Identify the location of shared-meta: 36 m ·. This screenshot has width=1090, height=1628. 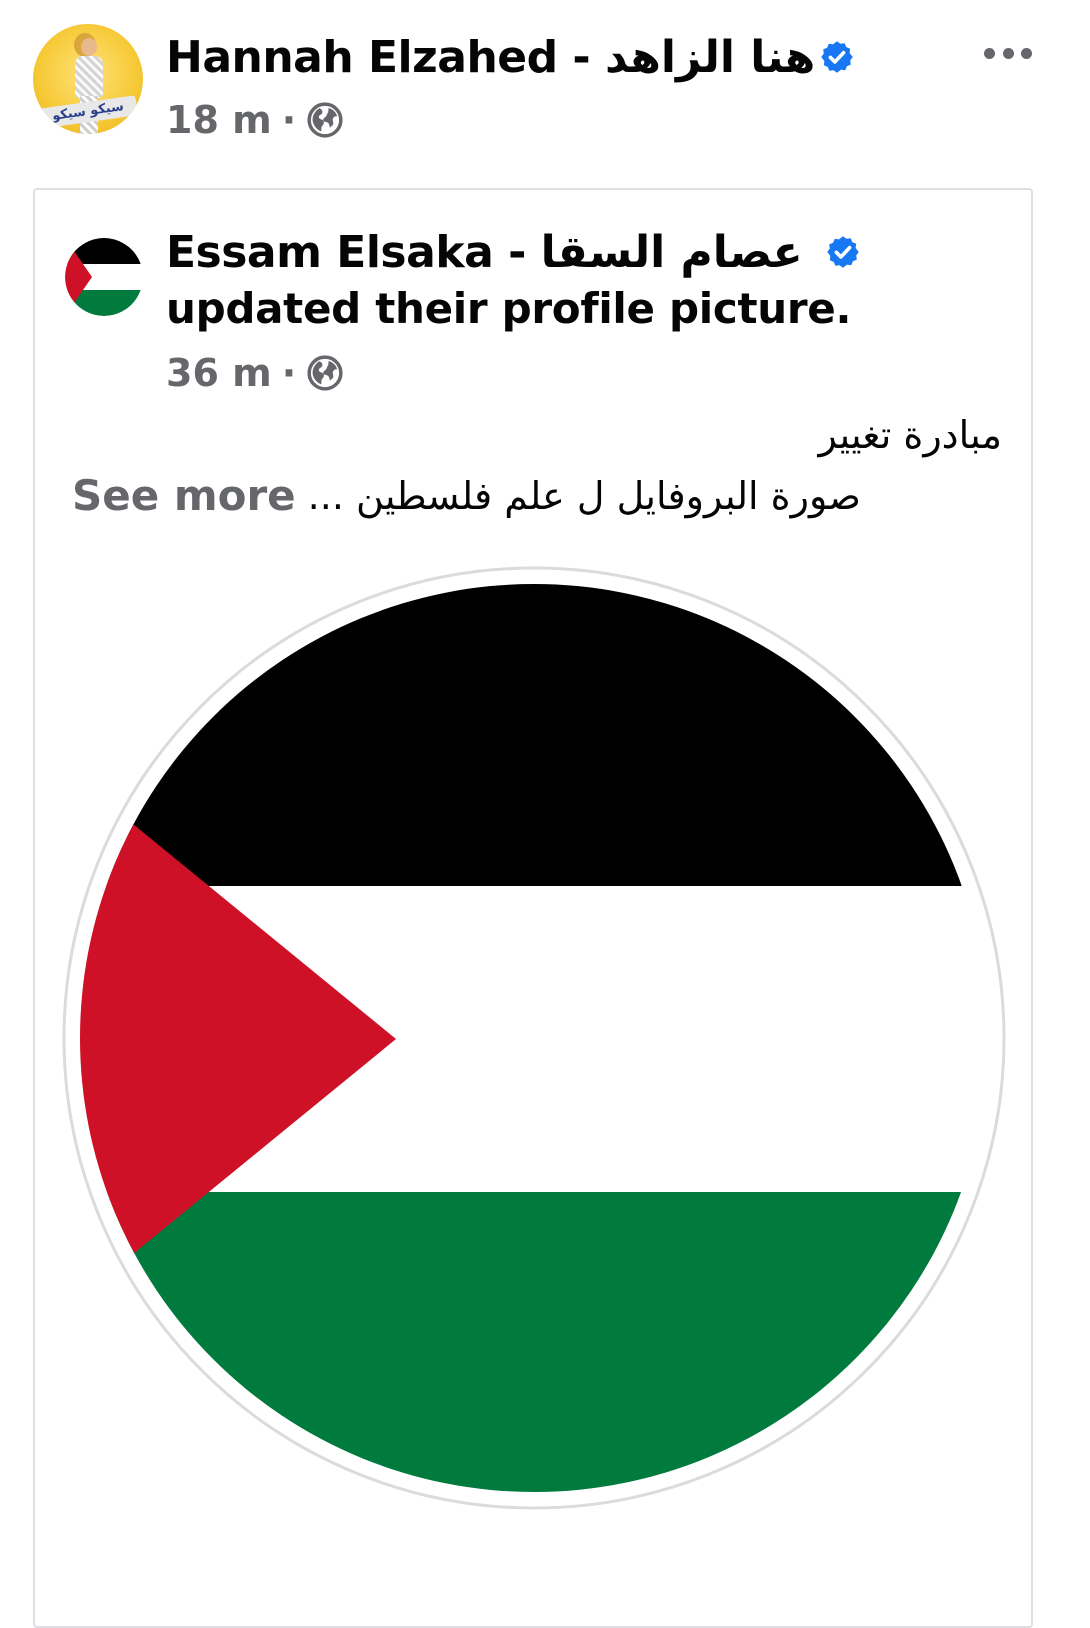
(255, 373).